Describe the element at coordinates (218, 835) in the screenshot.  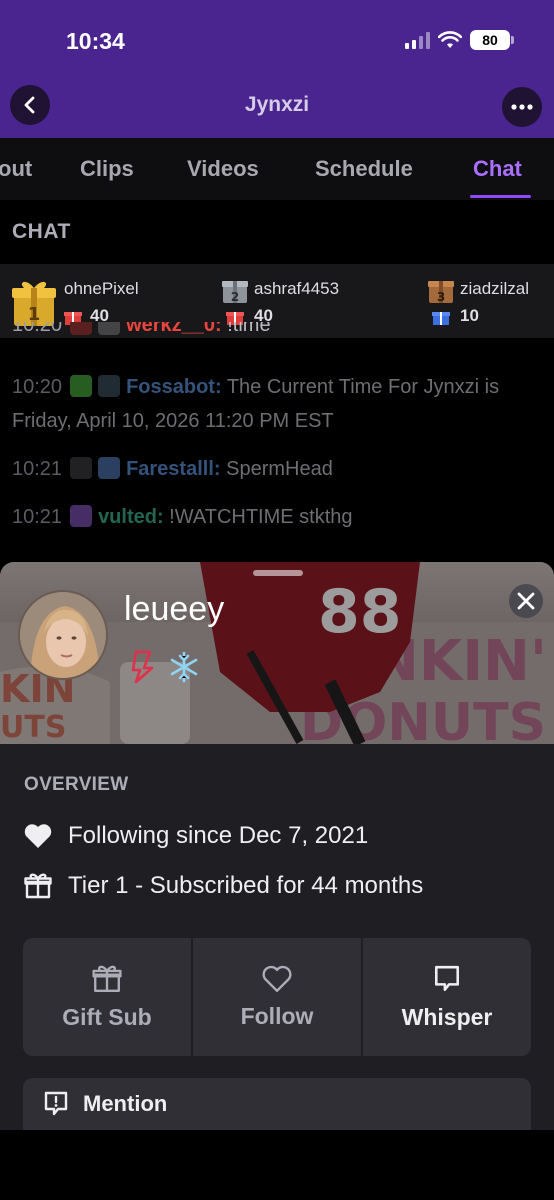
I see `following-text: Following since Dec 7, 2021` at that location.